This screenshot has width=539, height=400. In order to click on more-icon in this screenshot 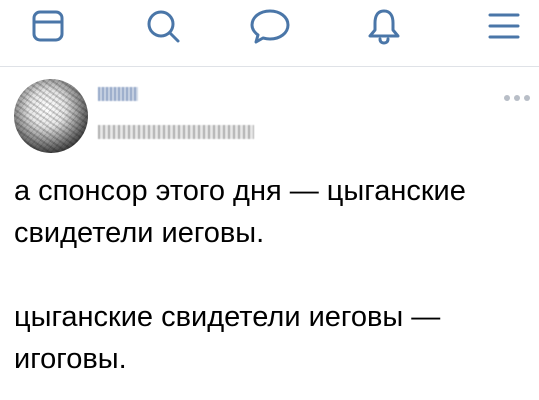, I will do `click(517, 98)`.